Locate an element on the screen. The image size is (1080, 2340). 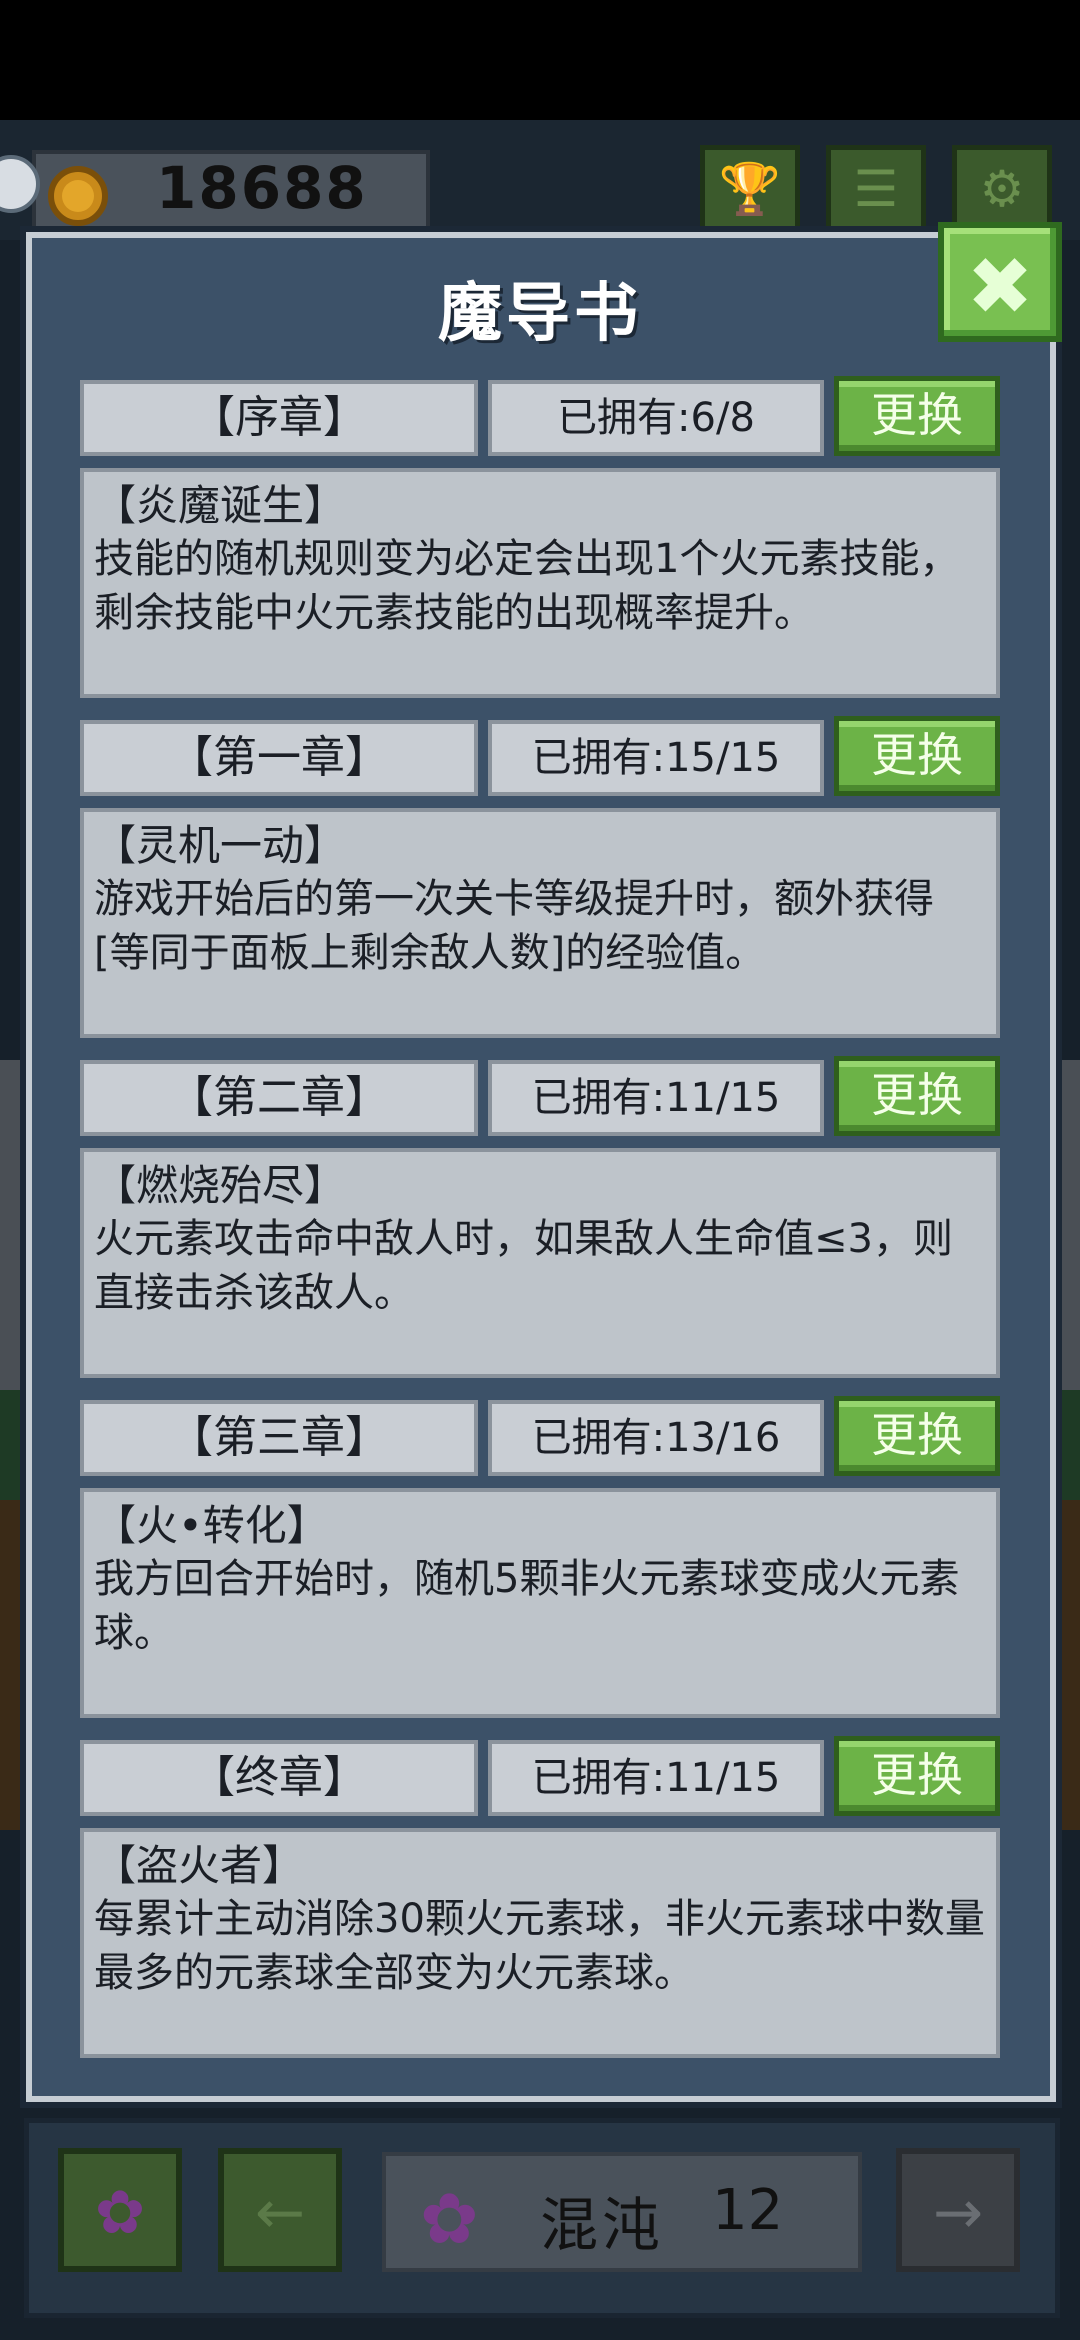
chapter-label: 【终章】 is located at coordinates (279, 1778).